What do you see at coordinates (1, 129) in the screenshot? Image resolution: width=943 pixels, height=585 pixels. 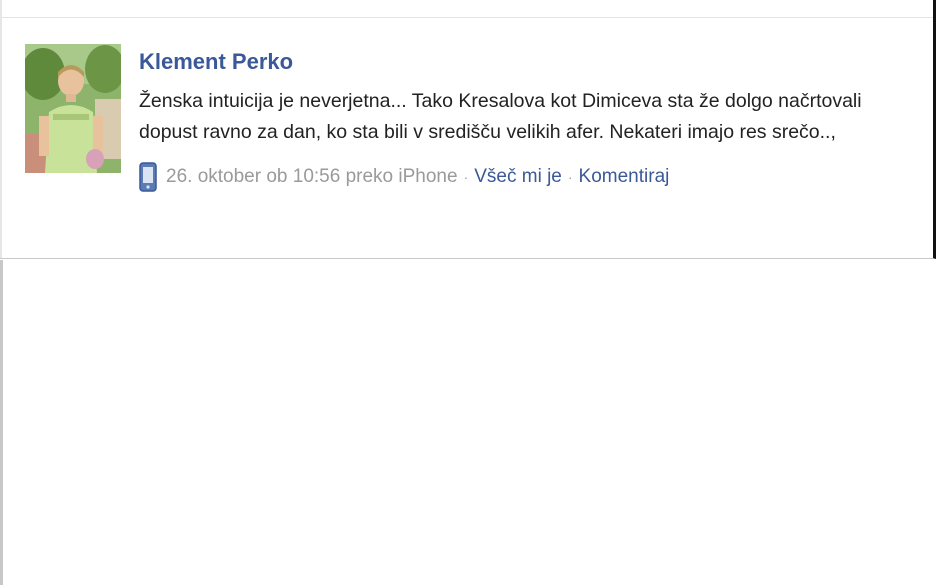 I see `panel-left-edge` at bounding box center [1, 129].